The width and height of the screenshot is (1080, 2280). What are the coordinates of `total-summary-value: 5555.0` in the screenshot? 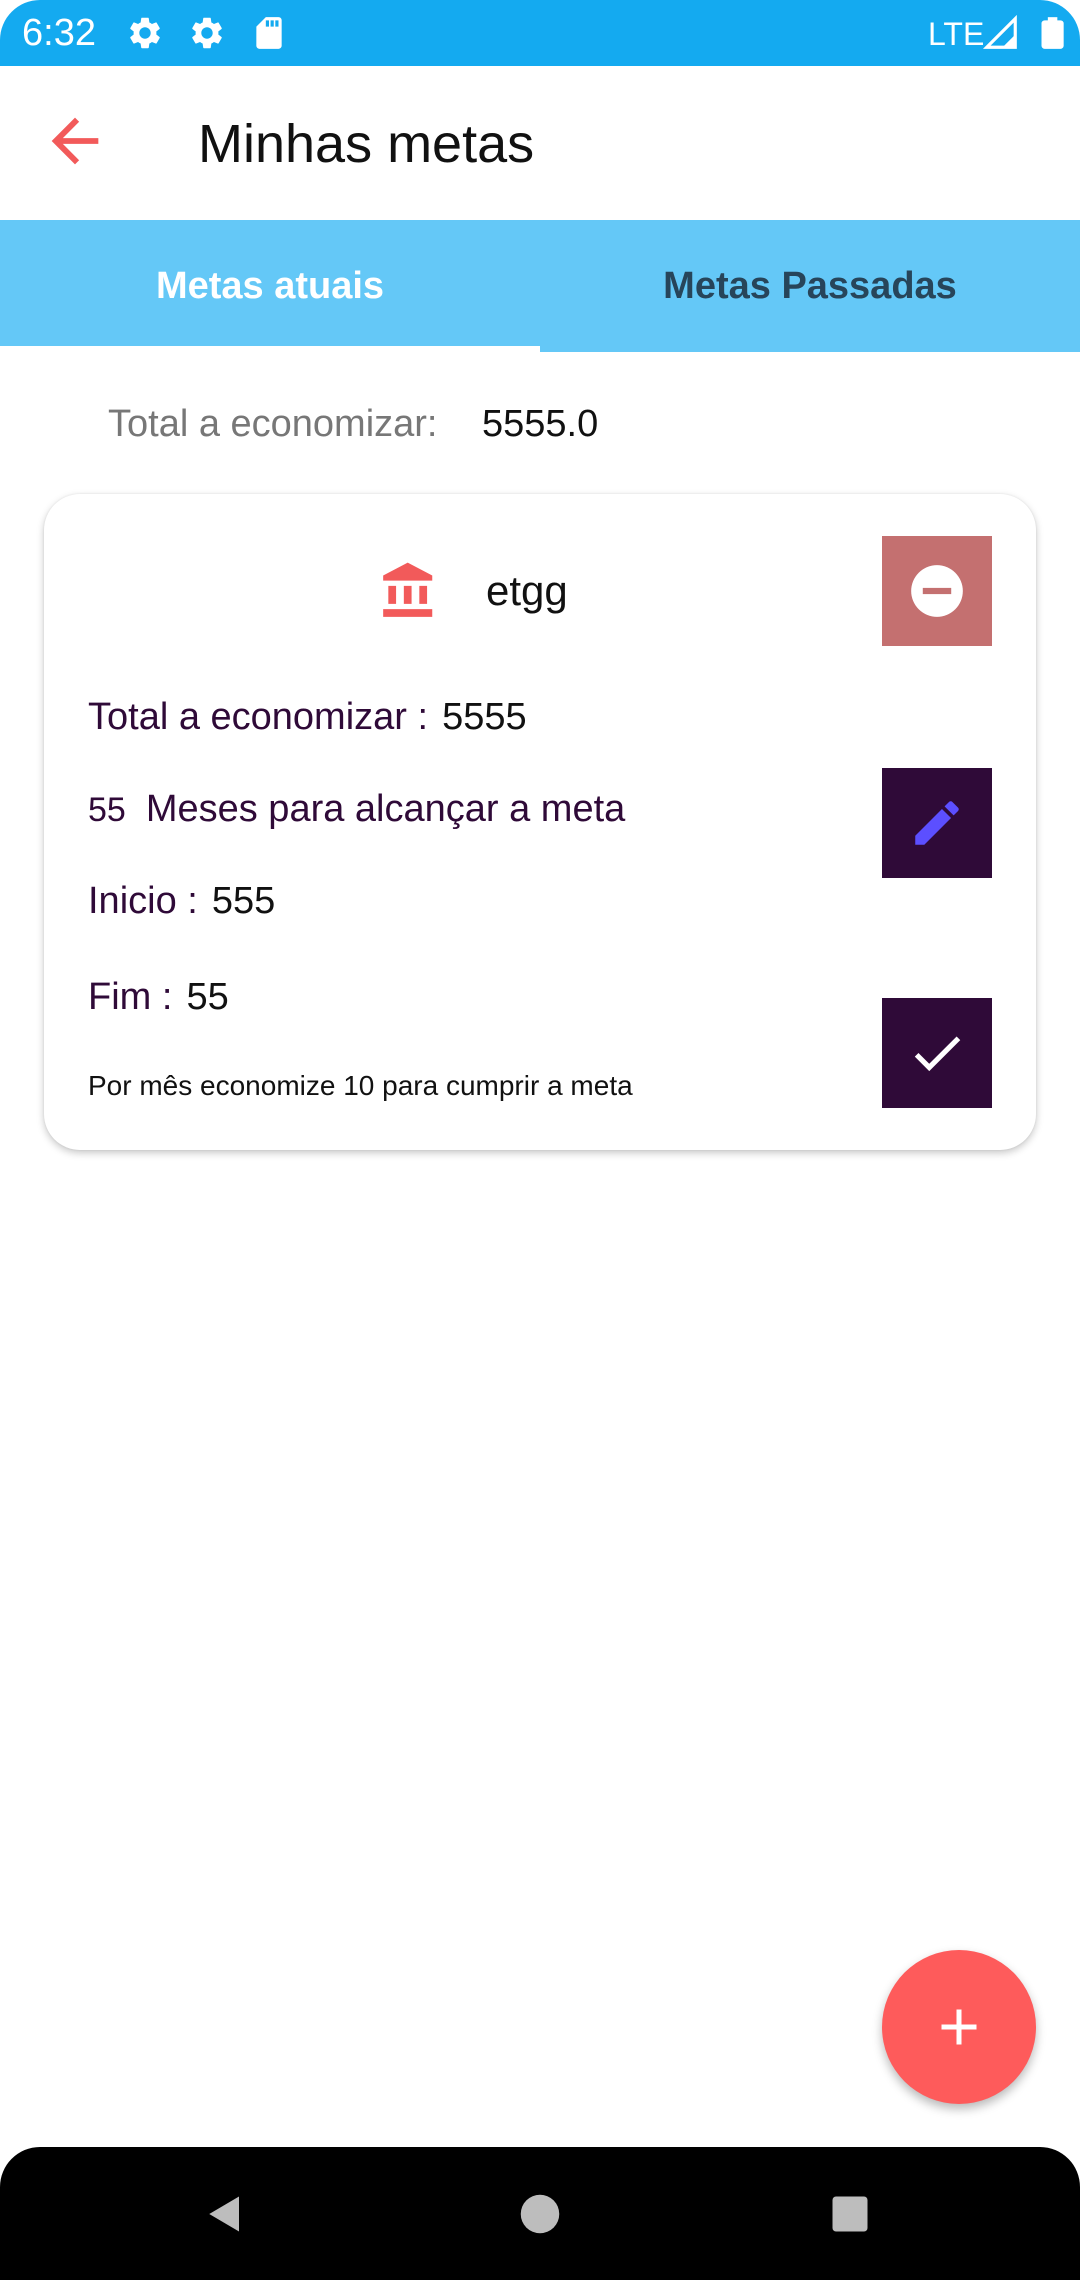 It's located at (540, 424).